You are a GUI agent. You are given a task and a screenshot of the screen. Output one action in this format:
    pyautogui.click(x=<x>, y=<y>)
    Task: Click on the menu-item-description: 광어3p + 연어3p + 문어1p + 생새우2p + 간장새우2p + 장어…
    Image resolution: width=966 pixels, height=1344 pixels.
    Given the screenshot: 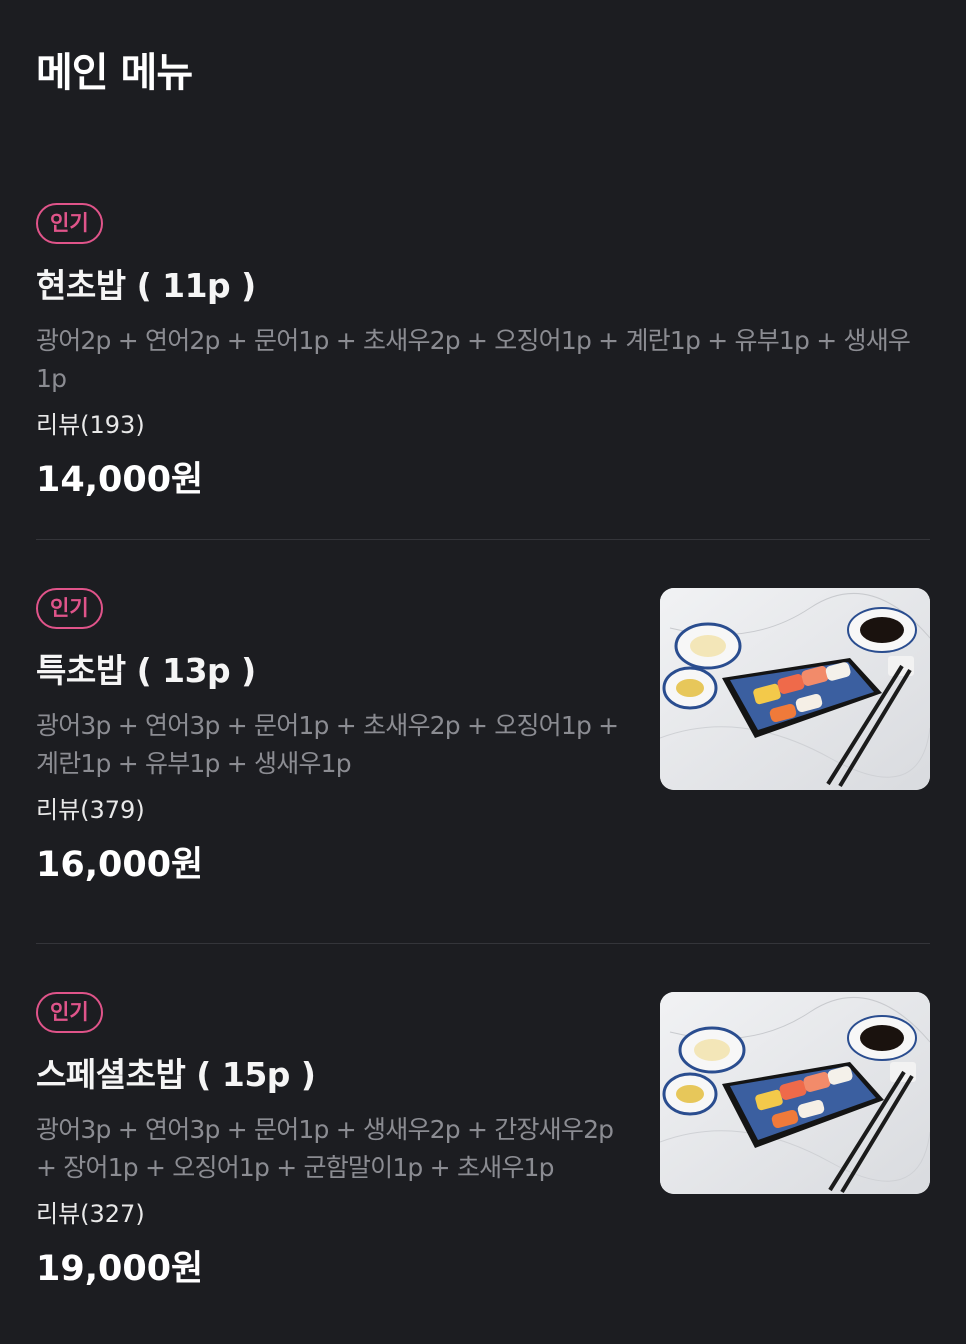 What is the action you would take?
    pyautogui.click(x=325, y=1148)
    